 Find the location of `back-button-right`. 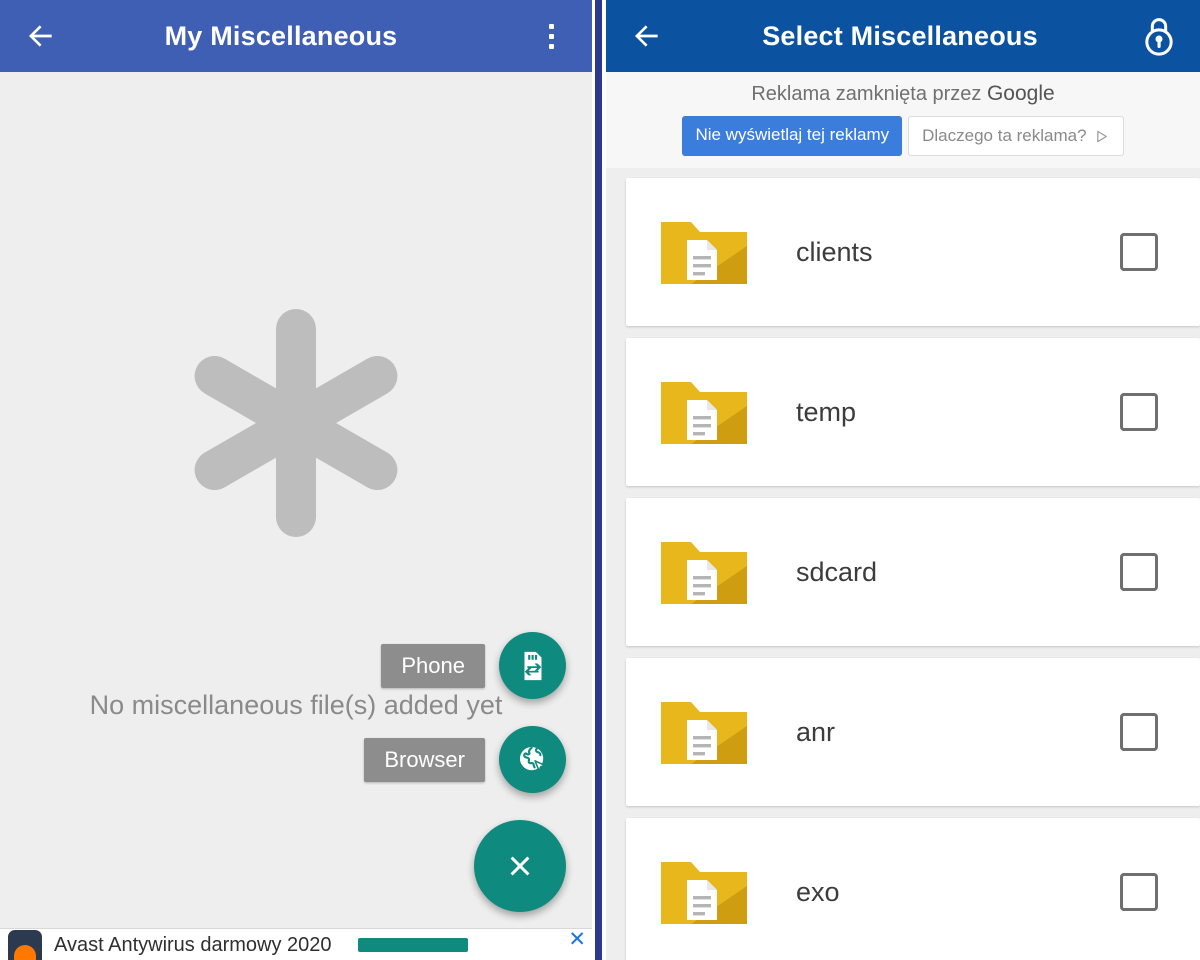

back-button-right is located at coordinates (647, 36).